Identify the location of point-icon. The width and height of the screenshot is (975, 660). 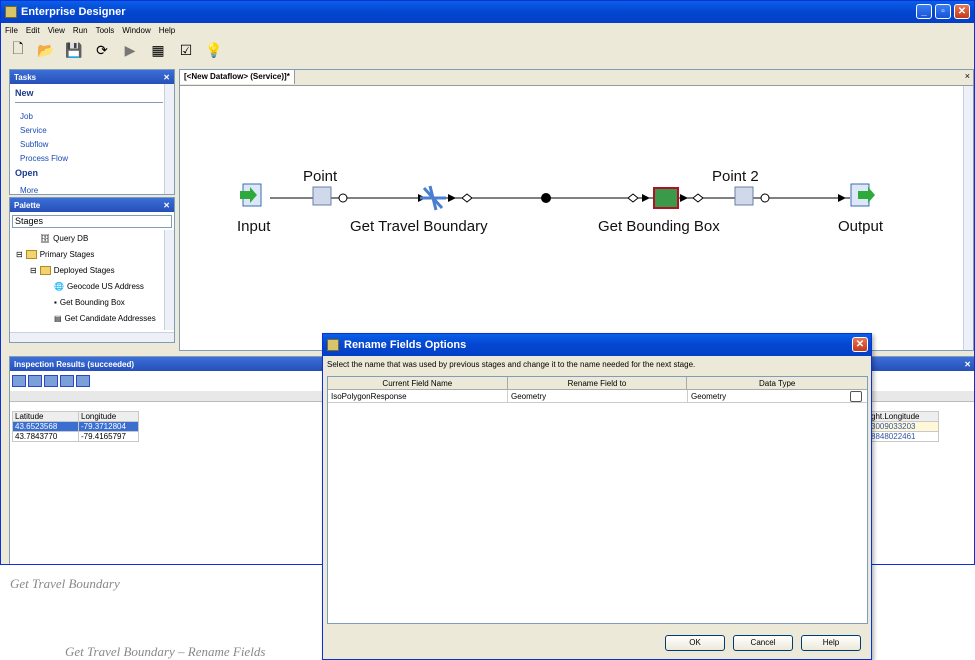
(322, 196).